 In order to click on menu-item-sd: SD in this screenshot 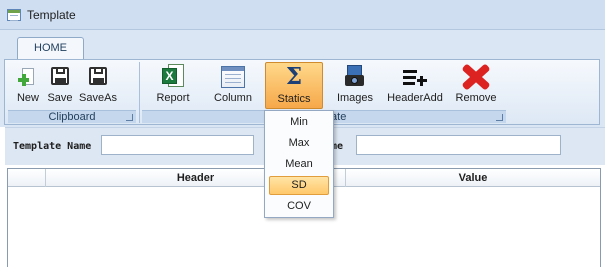, I will do `click(299, 185)`.